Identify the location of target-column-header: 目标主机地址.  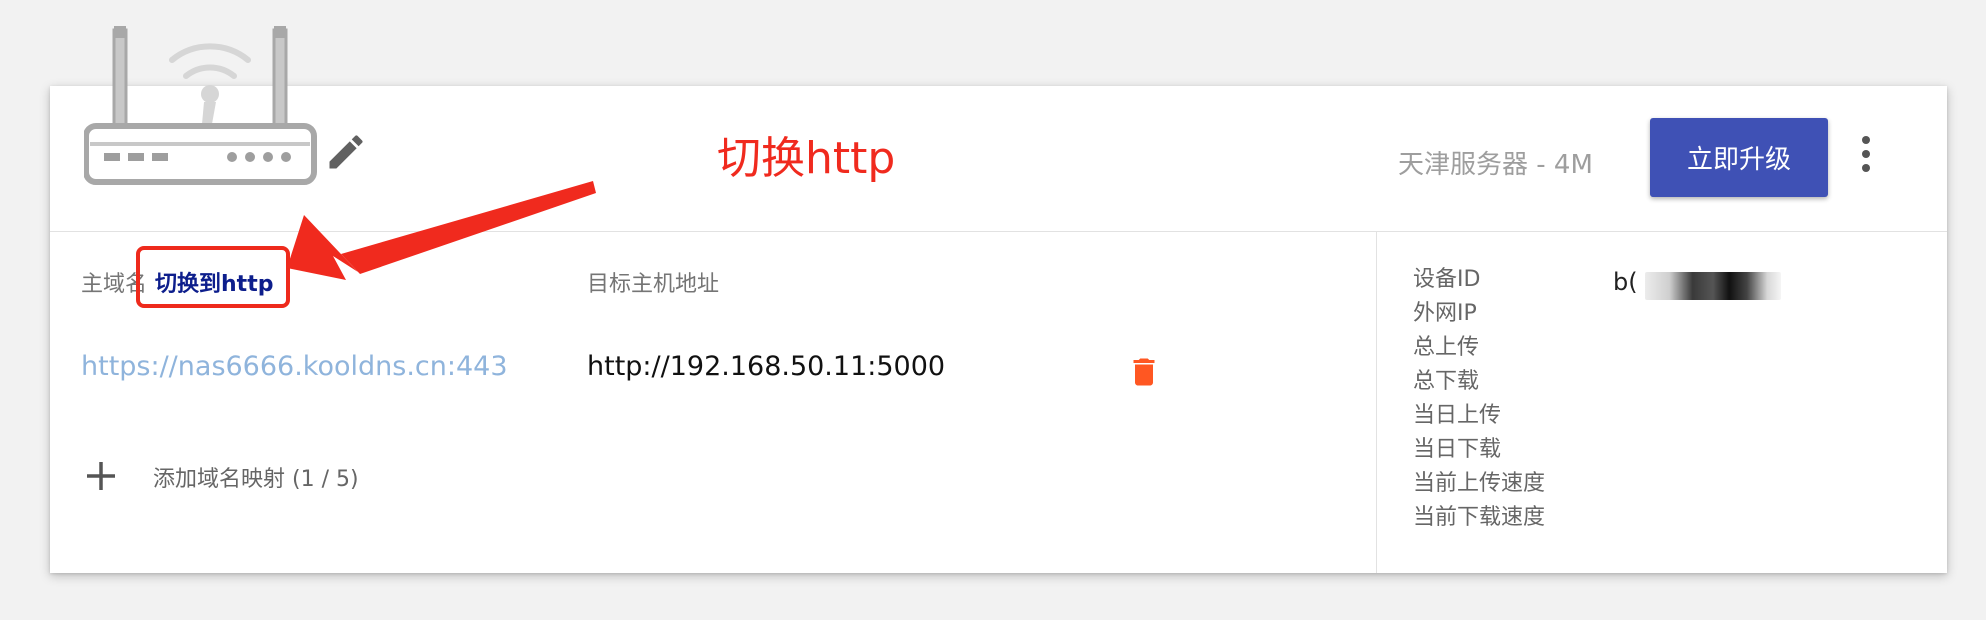
(653, 284).